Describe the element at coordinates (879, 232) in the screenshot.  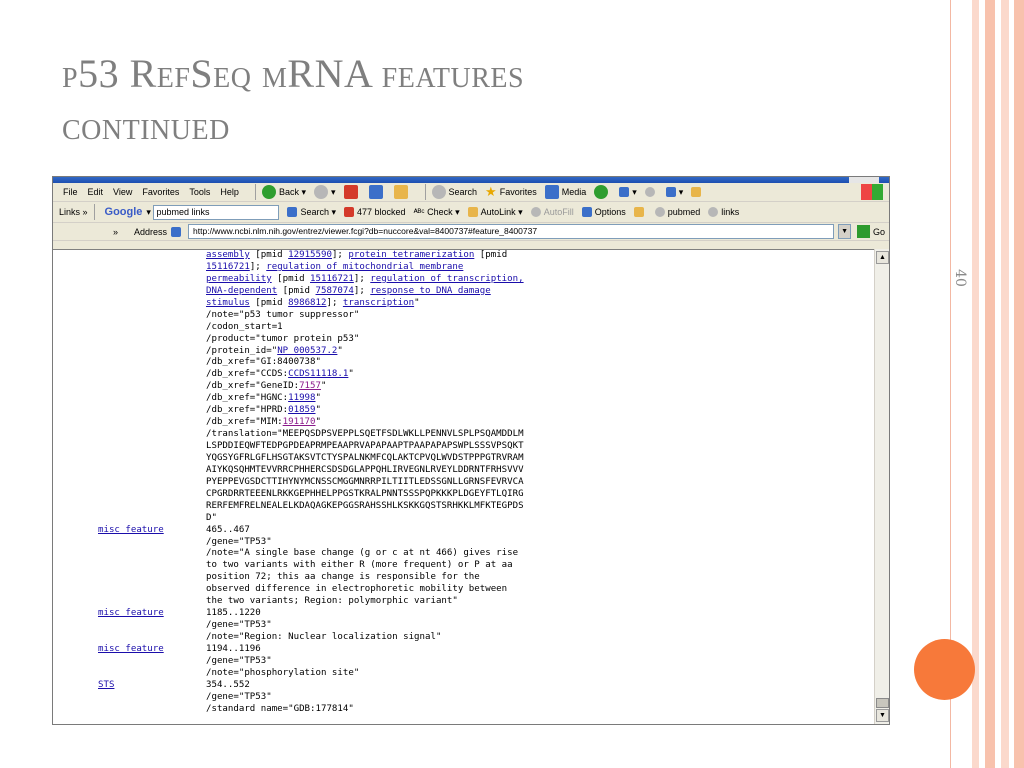
I see `go-button: Go` at that location.